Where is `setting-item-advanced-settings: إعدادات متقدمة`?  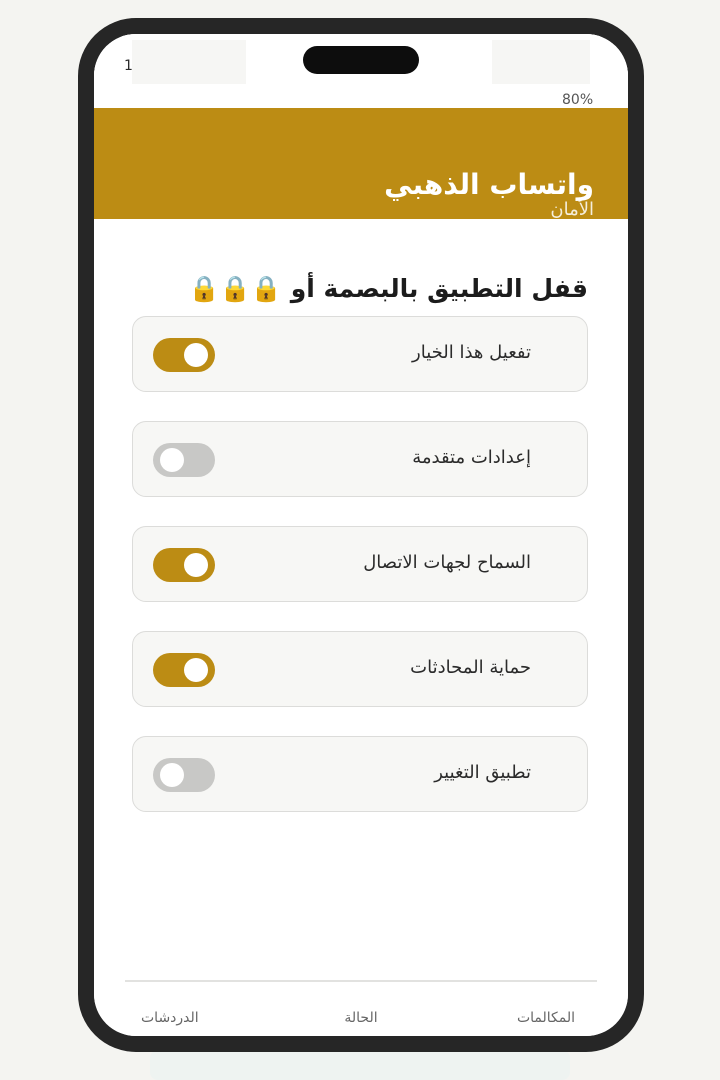 setting-item-advanced-settings: إعدادات متقدمة is located at coordinates (360, 459).